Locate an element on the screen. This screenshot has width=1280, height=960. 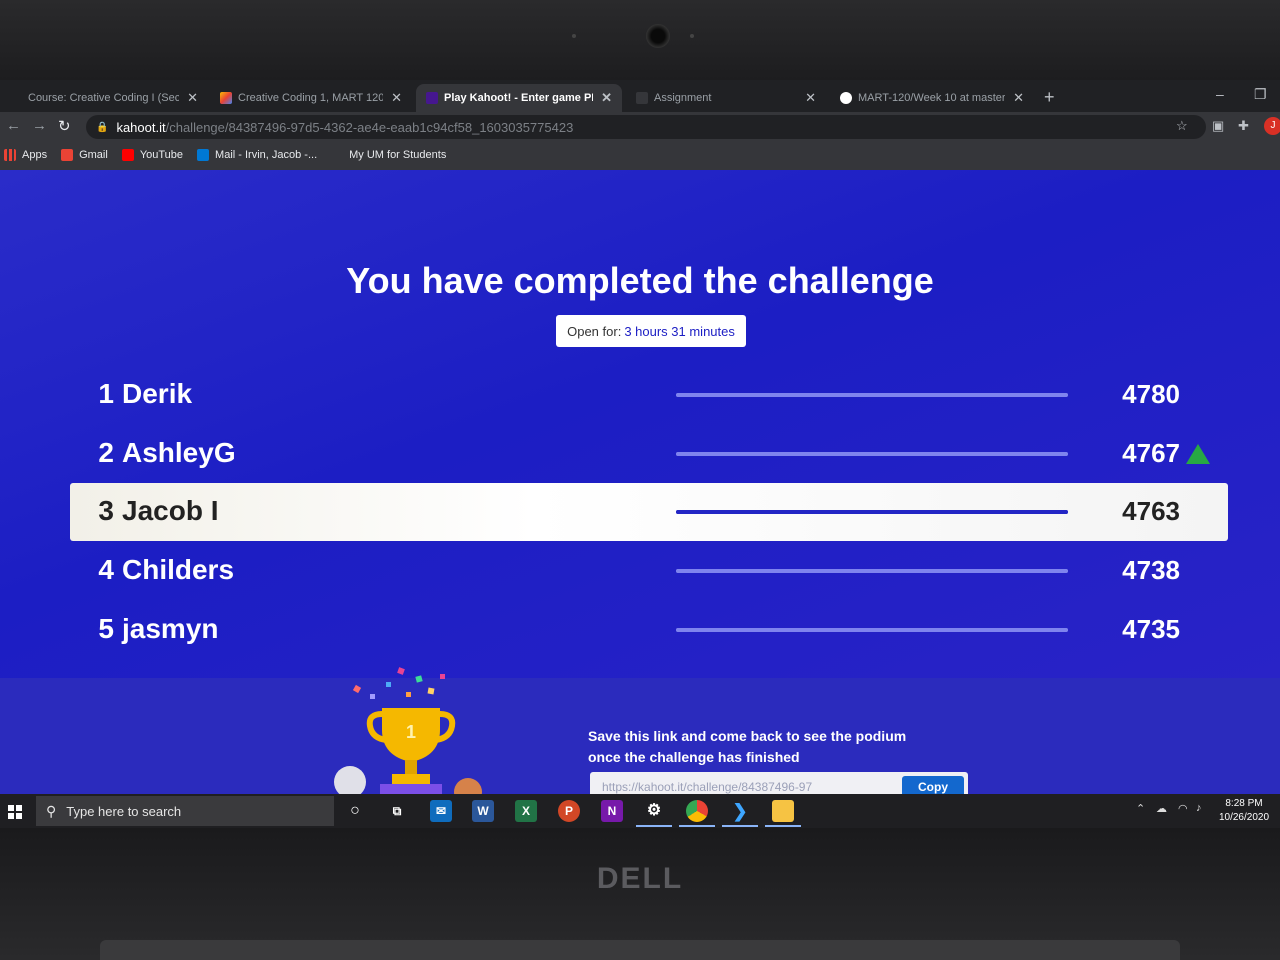
volume-icon: ♪ is located at coordinates (1199, 808).